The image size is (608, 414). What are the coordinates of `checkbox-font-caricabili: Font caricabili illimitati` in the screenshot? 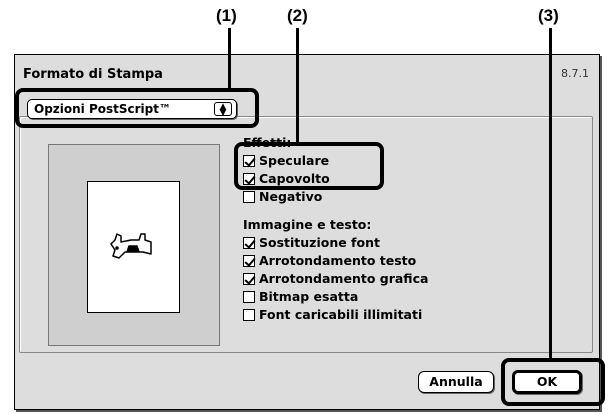 It's located at (335, 315).